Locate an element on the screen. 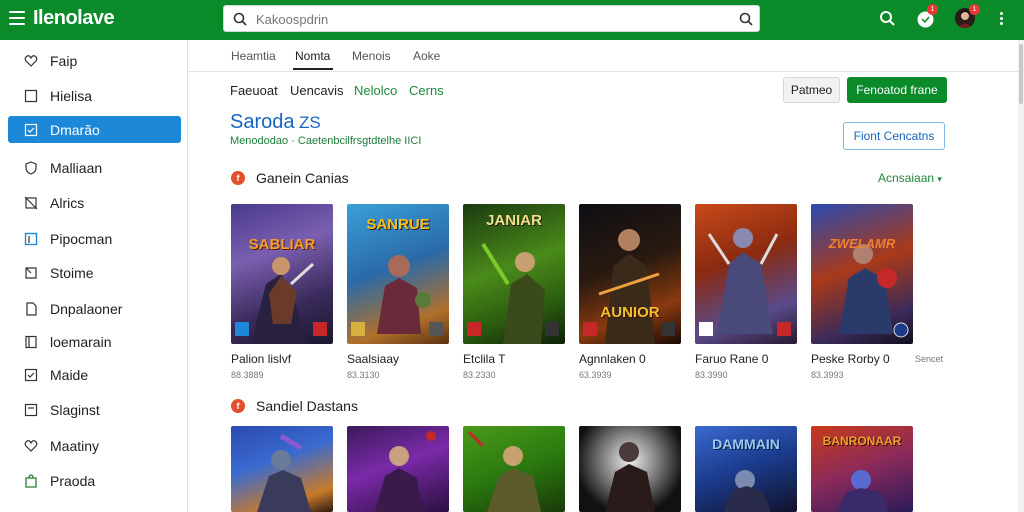 Image resolution: width=1024 pixels, height=512 pixels. filter-chip-uencavis: Uencavis is located at coordinates (316, 90).